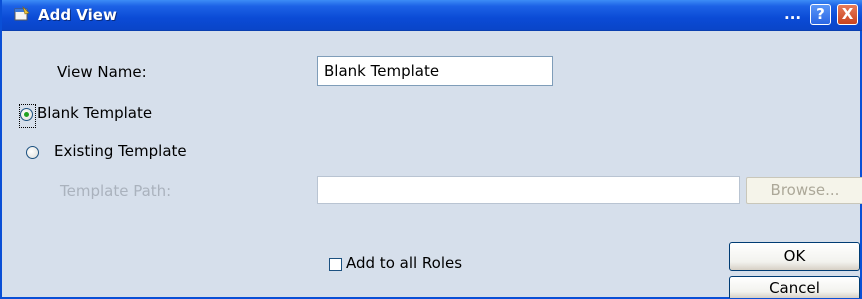  I want to click on help-button: ?, so click(820, 14).